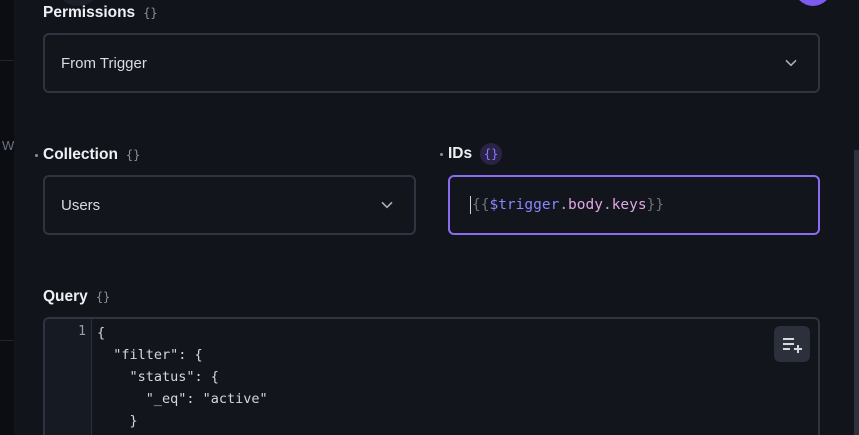  Describe the element at coordinates (133, 155) in the screenshot. I see `collection-template-icon: {}` at that location.